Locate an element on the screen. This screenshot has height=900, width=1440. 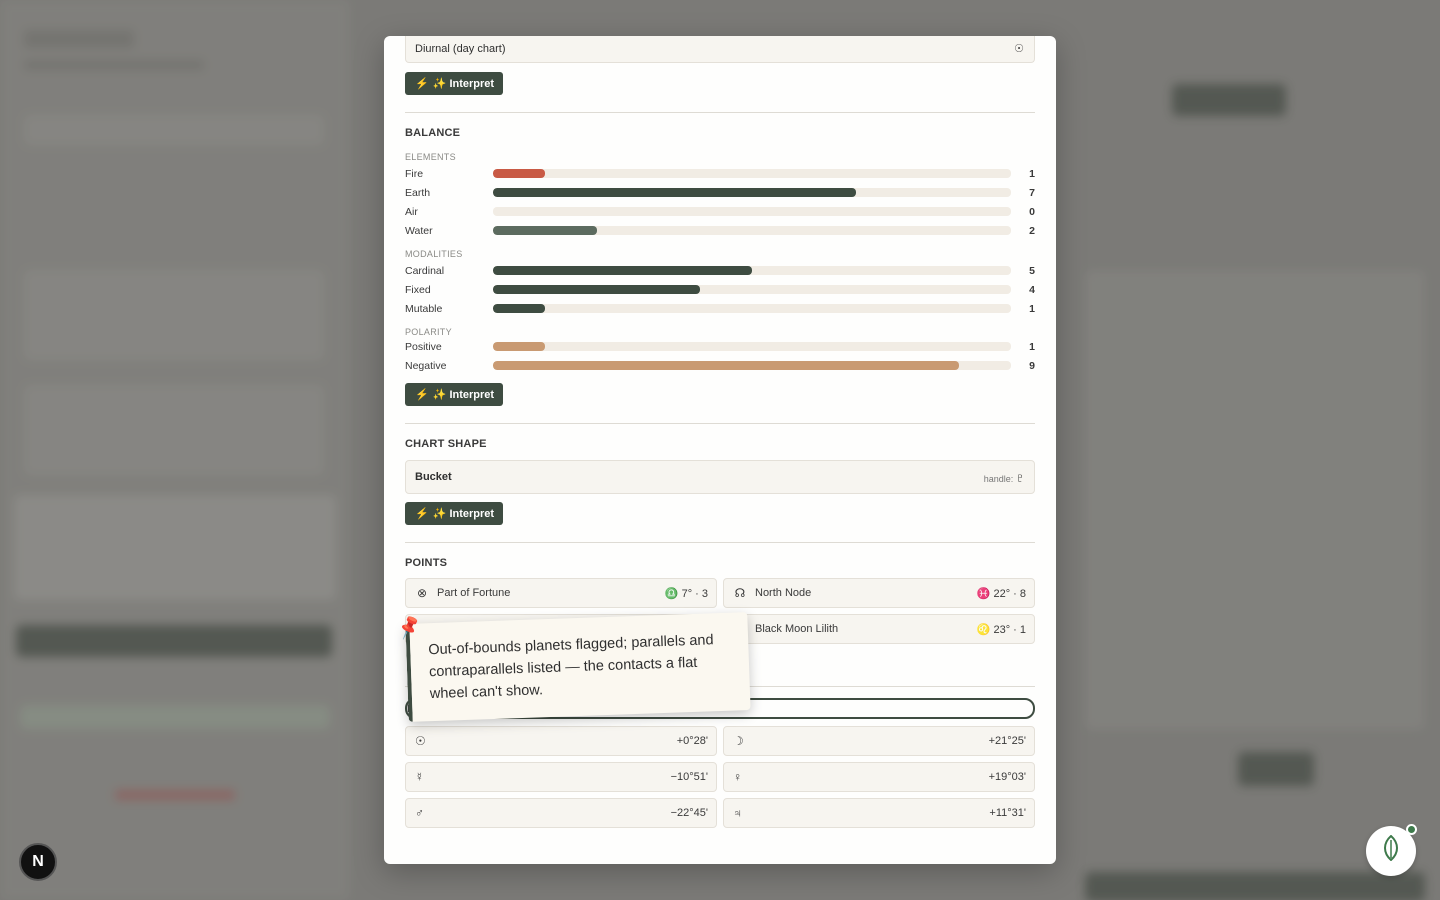
balance-count: 7 is located at coordinates (1032, 192).